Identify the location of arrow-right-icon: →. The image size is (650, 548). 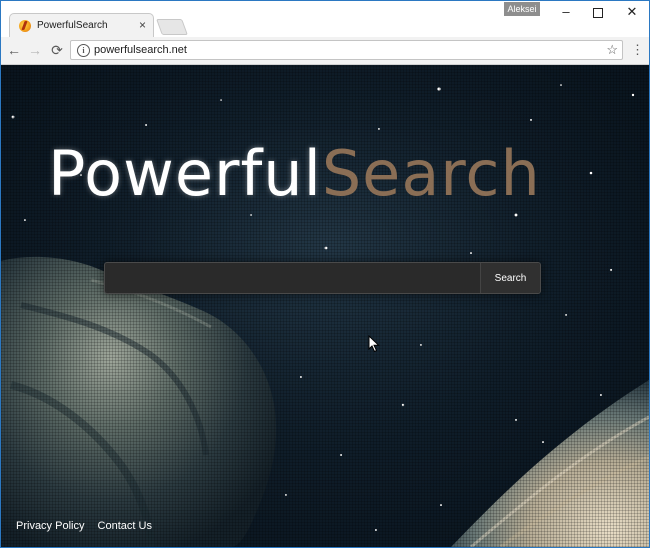
(35, 50).